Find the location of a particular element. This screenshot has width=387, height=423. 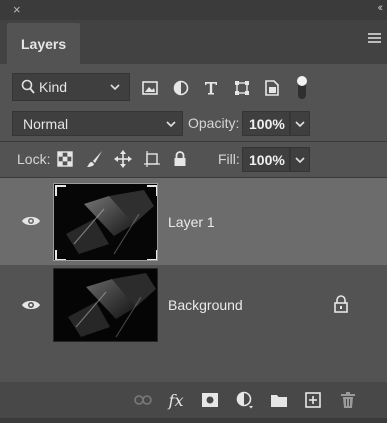

lock-transparent-pixels-icon is located at coordinates (65, 159).